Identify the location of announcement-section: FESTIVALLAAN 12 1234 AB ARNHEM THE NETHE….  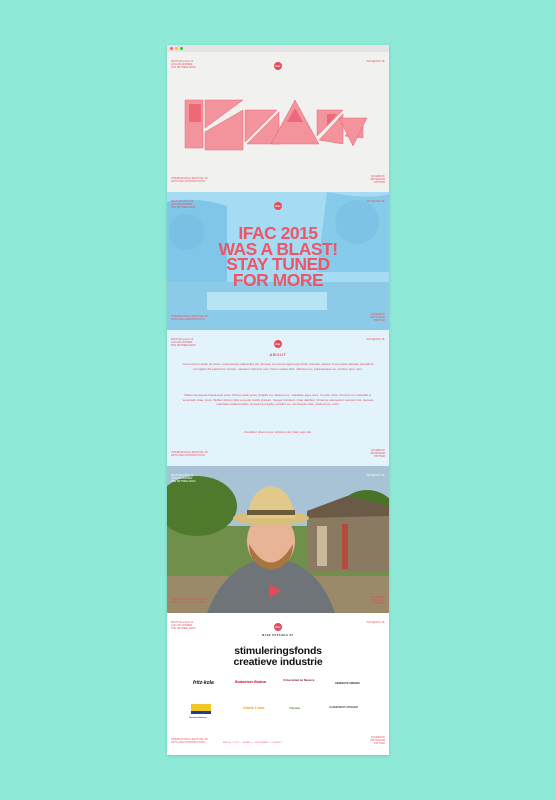
(278, 261).